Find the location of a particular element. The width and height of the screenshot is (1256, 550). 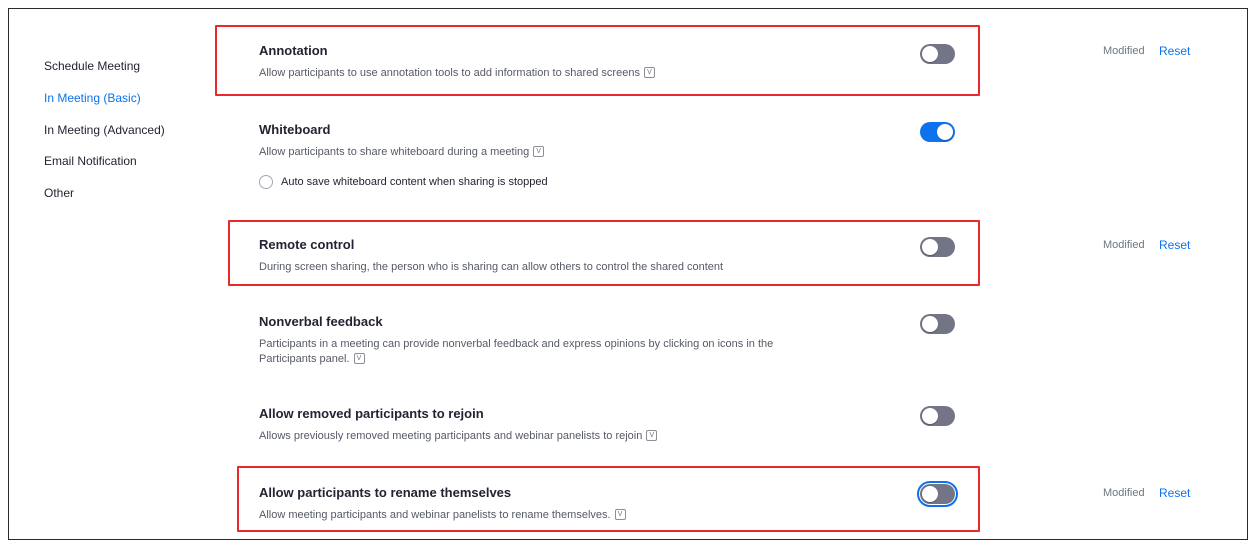

allow-rename-reset-link: Reset is located at coordinates (1174, 493).